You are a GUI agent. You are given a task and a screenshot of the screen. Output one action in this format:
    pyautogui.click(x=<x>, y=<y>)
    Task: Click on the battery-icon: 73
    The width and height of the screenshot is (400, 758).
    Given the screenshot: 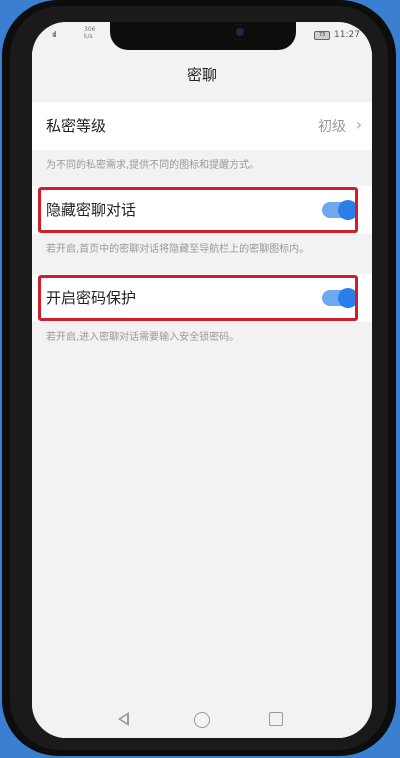 What is the action you would take?
    pyautogui.click(x=322, y=35)
    